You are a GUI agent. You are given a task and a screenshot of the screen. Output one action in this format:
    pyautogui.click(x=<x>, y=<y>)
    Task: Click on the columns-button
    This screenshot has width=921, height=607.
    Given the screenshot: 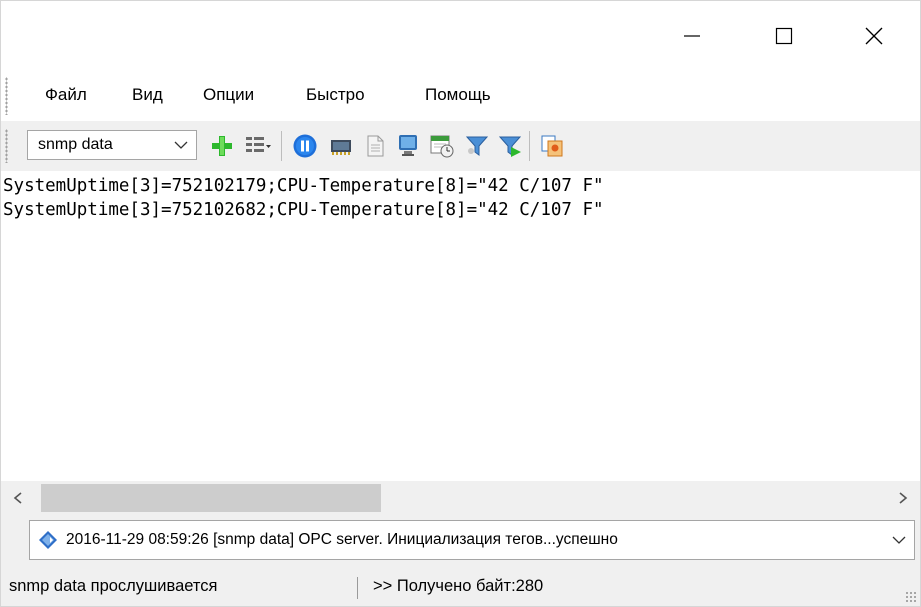 What is the action you would take?
    pyautogui.click(x=258, y=146)
    